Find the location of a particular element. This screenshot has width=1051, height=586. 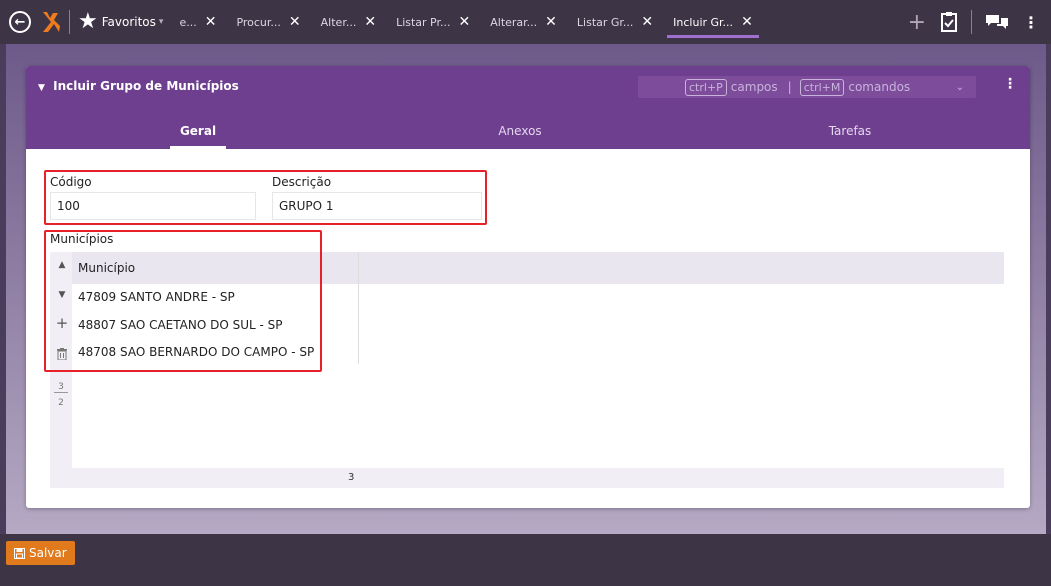

descricao-input is located at coordinates (377, 206).